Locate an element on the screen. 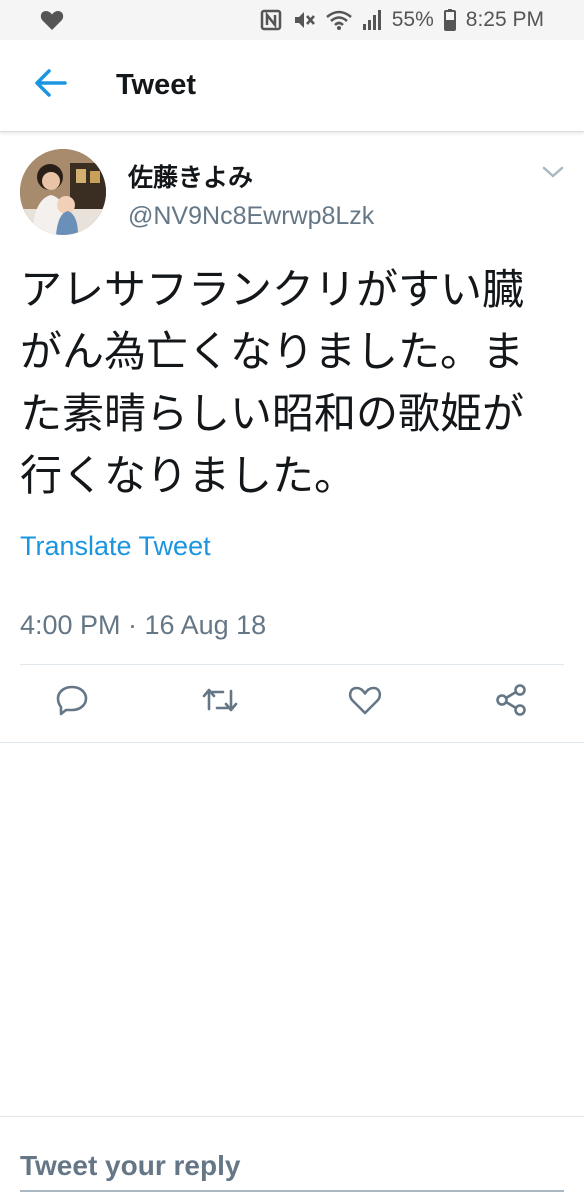 The width and height of the screenshot is (584, 1200). tweet-timestamp: 4:00 PM · 16 Aug 18 is located at coordinates (143, 625).